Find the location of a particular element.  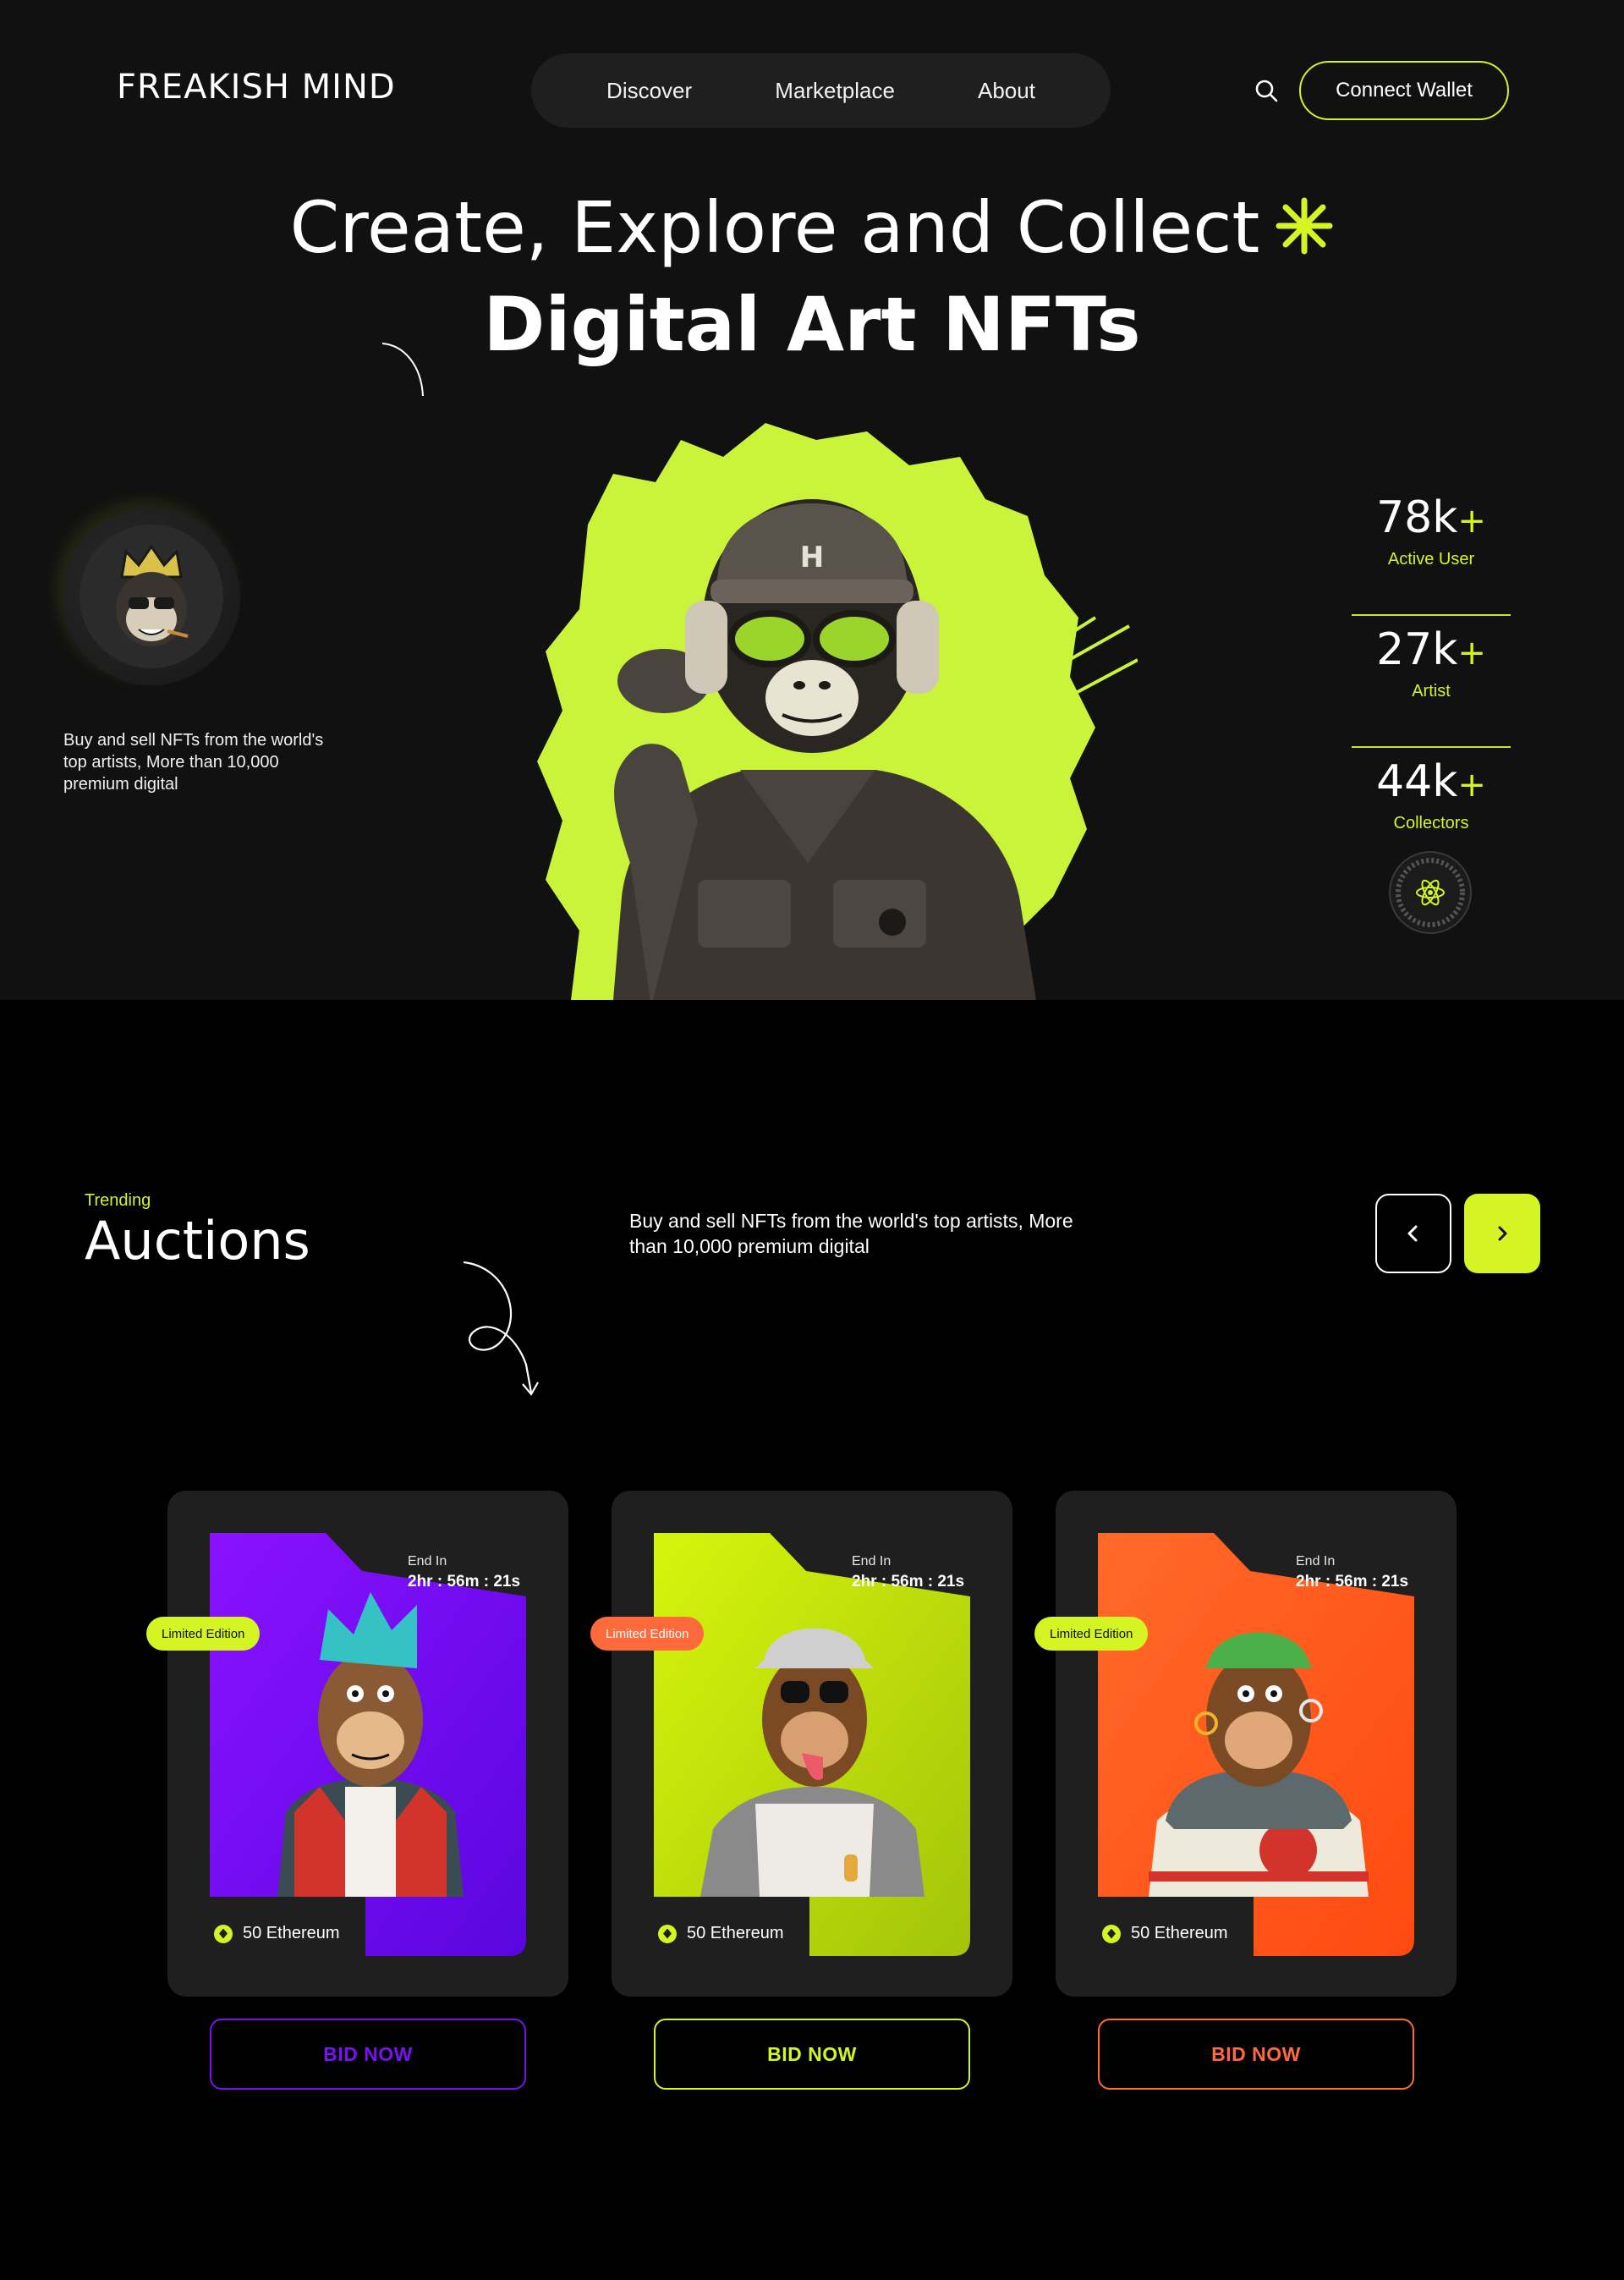

stat-value: 27k+ is located at coordinates (1431, 650).